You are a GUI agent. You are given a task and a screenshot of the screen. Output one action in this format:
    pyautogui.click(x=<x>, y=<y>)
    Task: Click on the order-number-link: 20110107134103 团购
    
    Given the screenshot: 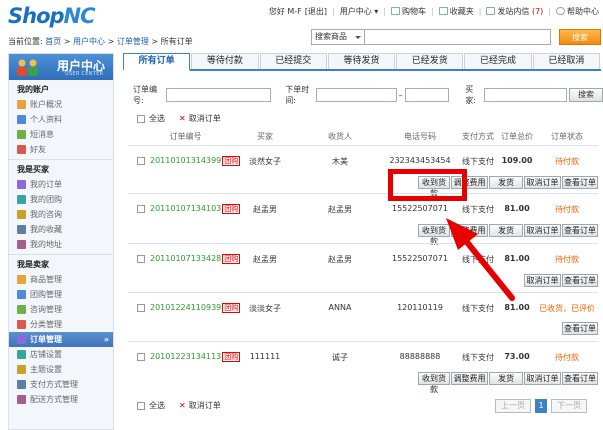 What is the action you would take?
    pyautogui.click(x=204, y=209)
    